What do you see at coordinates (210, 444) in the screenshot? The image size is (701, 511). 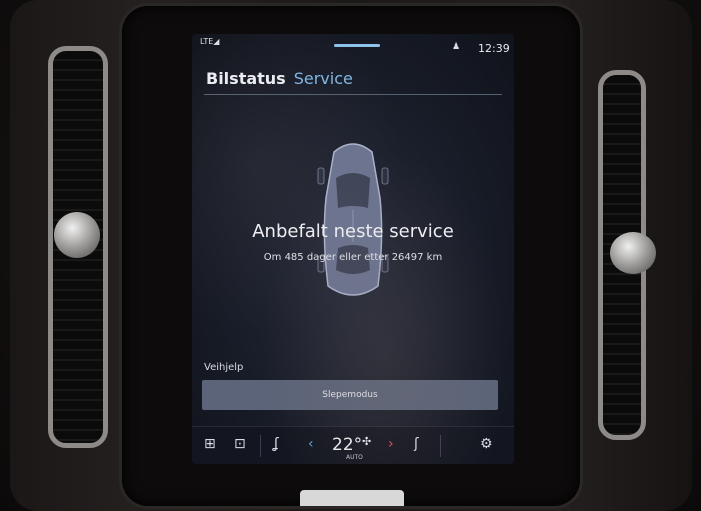 I see `grid-icon: ⊞` at bounding box center [210, 444].